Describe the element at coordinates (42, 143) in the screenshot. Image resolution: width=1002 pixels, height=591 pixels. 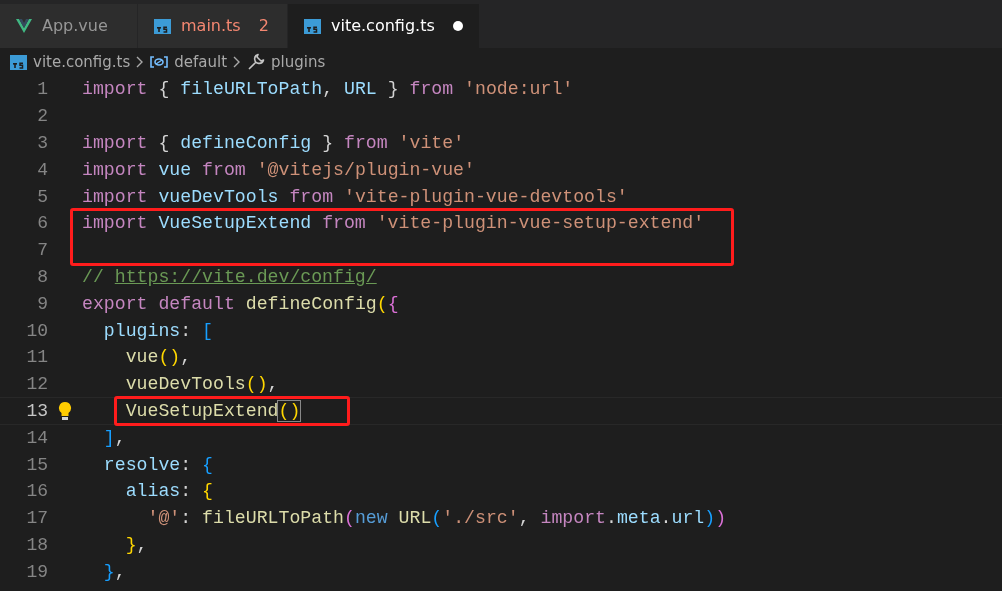
I see `line-number: 3` at that location.